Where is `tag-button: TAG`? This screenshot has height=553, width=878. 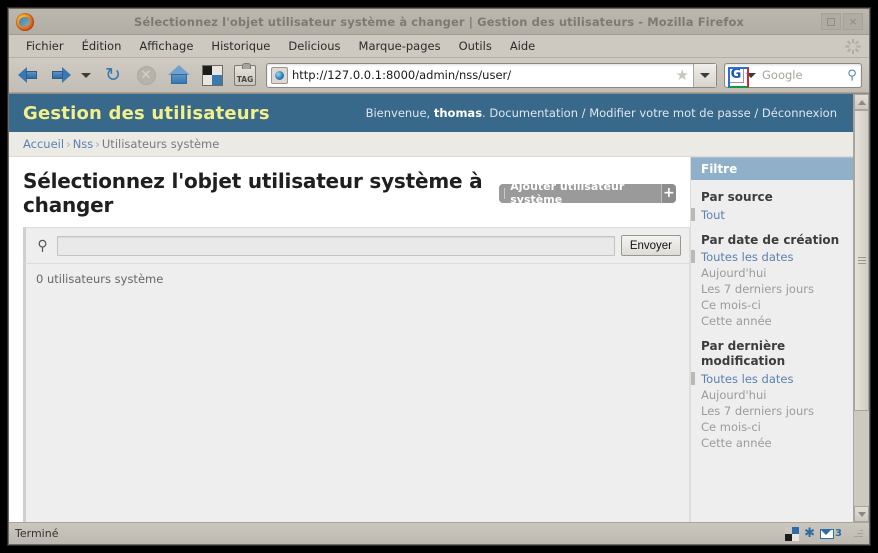
tag-button: TAG is located at coordinates (245, 75).